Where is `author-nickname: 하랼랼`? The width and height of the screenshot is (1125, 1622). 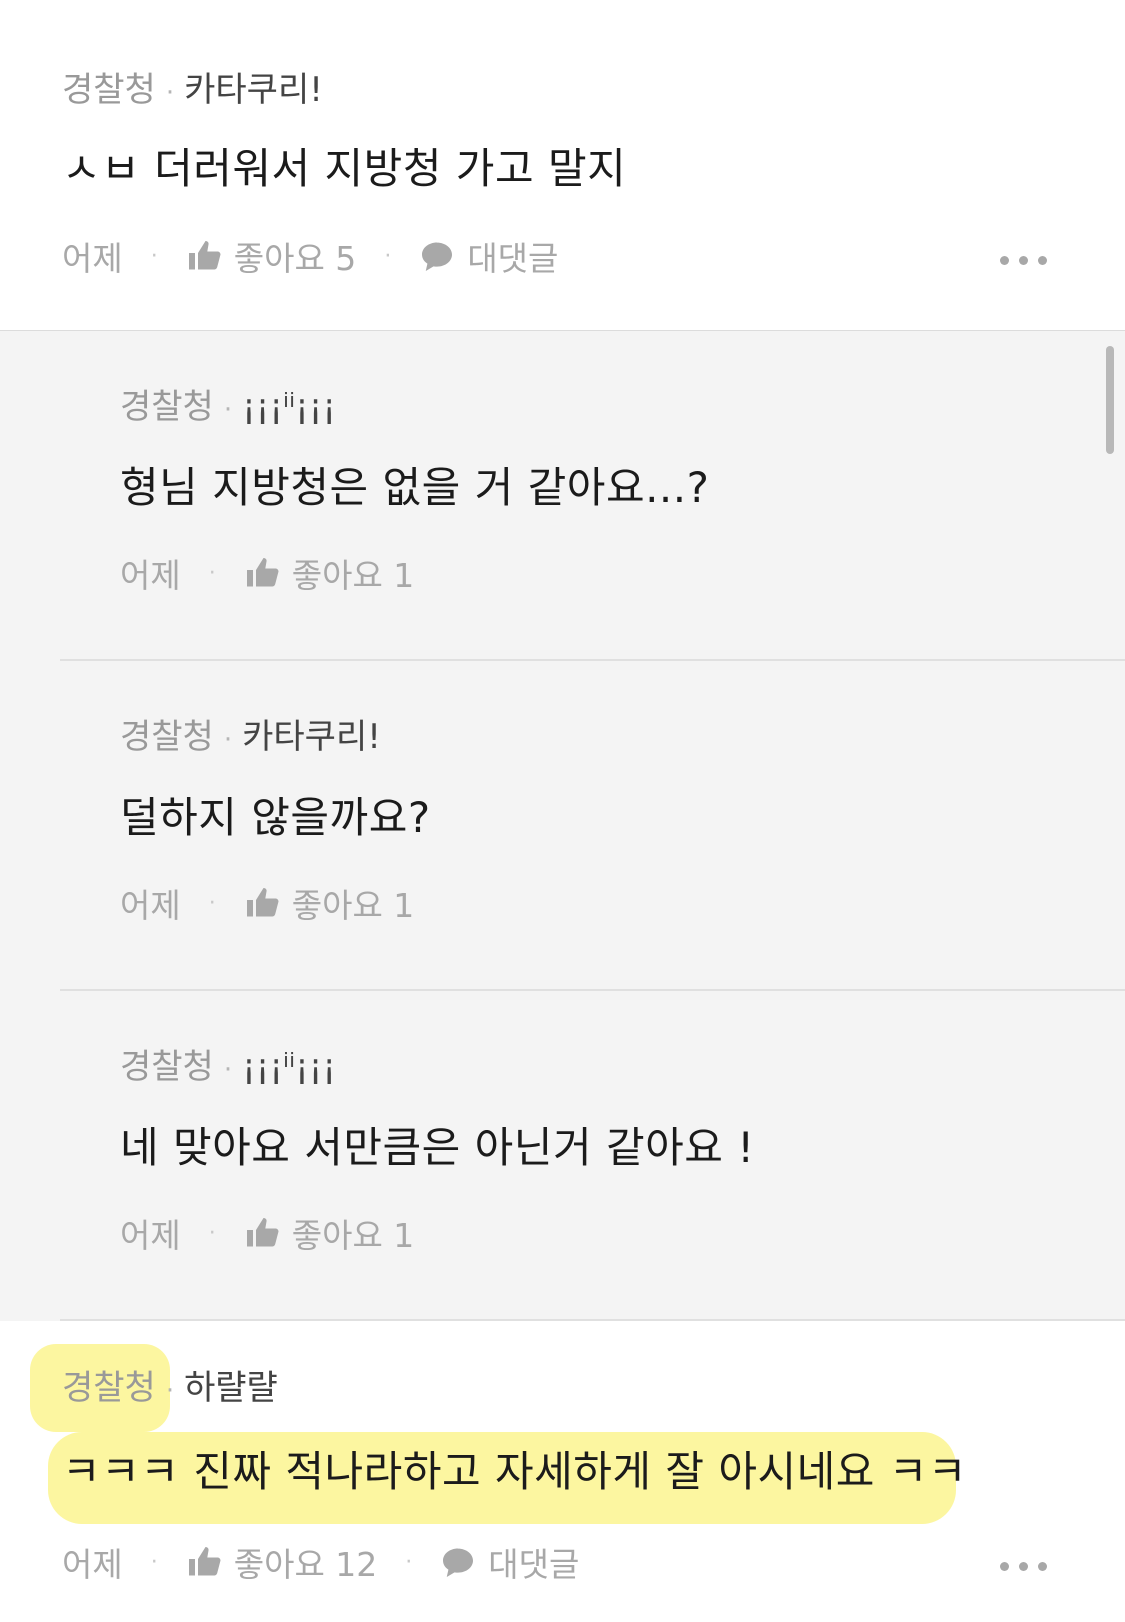
author-nickname: 하랼랼 is located at coordinates (231, 1388).